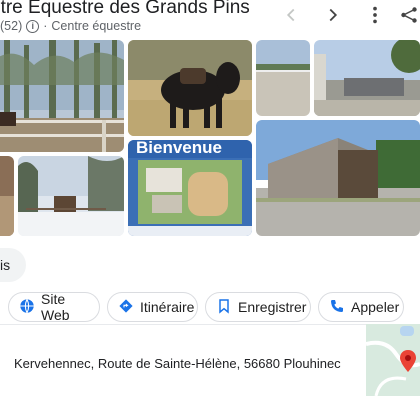 The width and height of the screenshot is (420, 420). What do you see at coordinates (337, 307) in the screenshot?
I see `phone-icon` at bounding box center [337, 307].